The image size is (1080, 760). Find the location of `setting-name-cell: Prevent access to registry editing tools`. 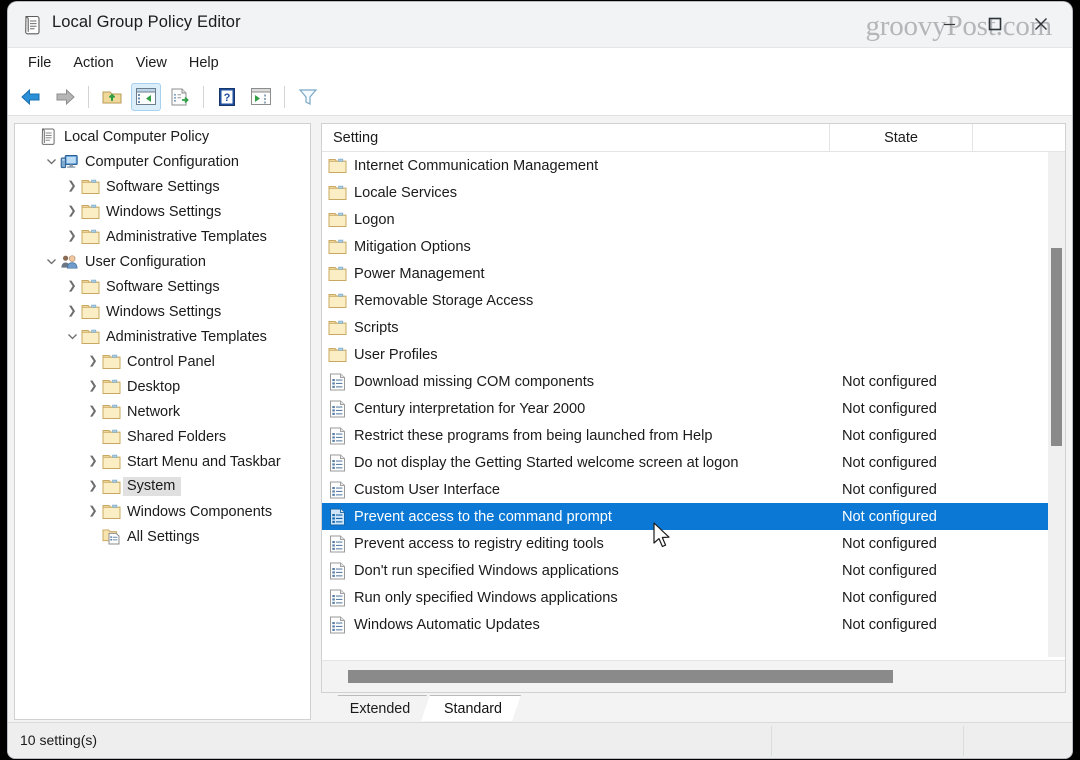

setting-name-cell: Prevent access to registry editing tools is located at coordinates (576, 544).